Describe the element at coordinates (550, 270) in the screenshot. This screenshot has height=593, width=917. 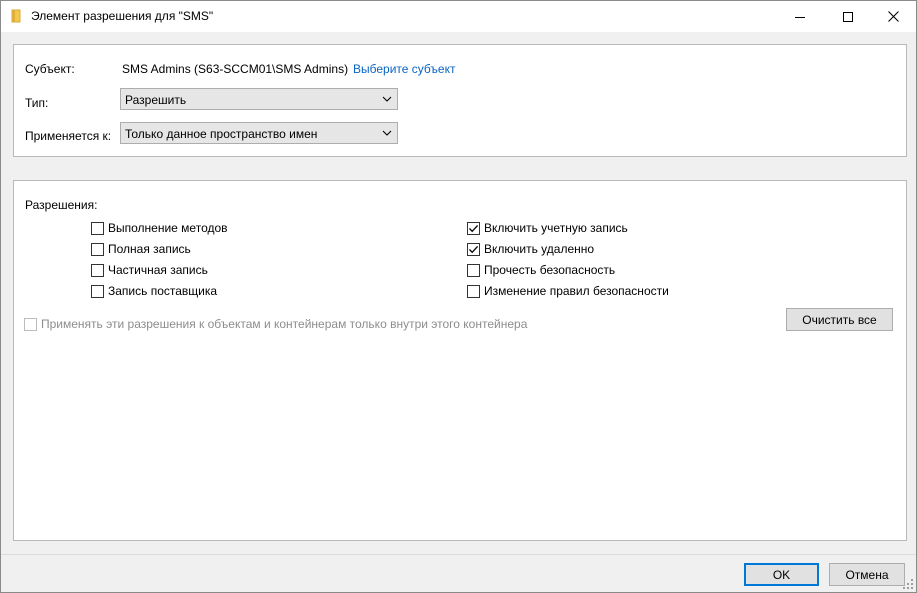
I see `checkbox-label: Прочесть безопасность` at that location.